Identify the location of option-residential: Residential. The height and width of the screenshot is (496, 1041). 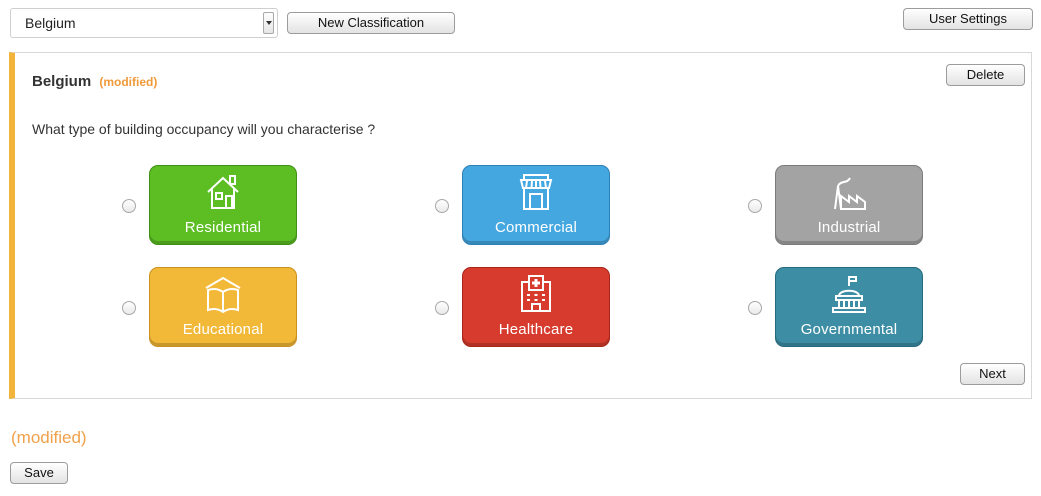
(222, 205).